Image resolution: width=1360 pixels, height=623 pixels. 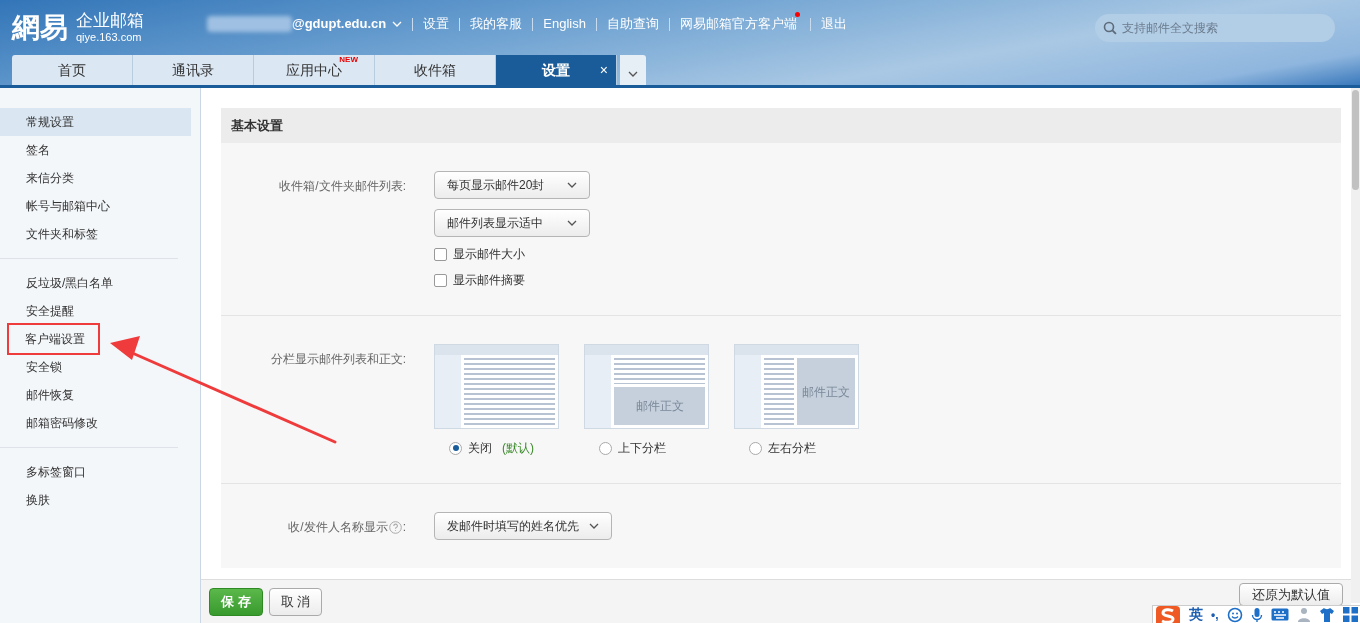 I want to click on setting-label: 分栏显示邮件列表和正文:, so click(x=338, y=359).